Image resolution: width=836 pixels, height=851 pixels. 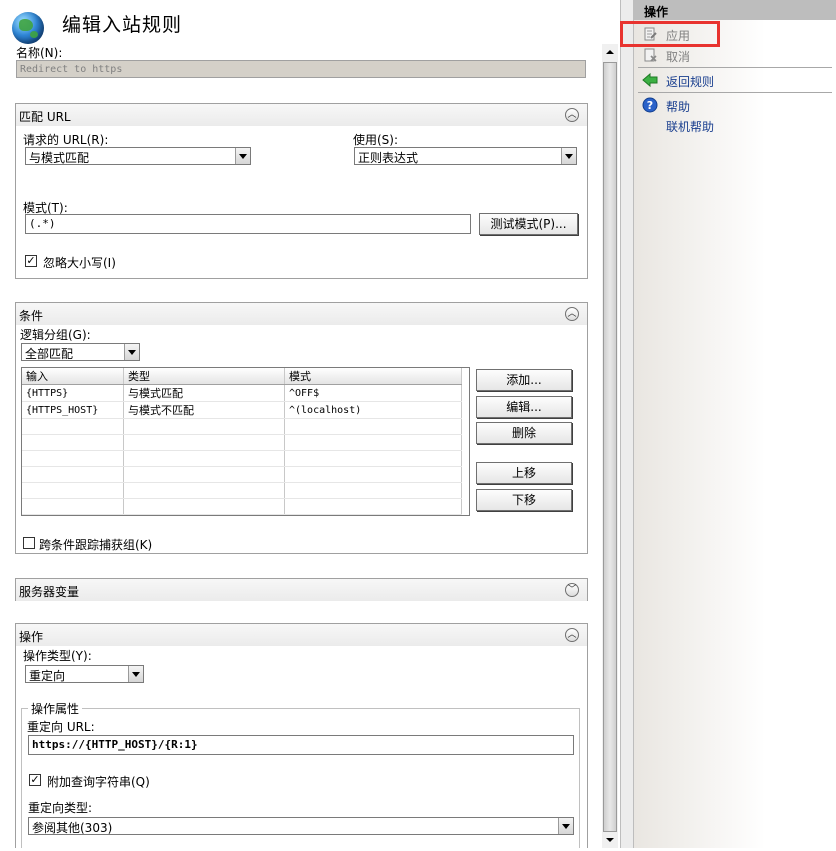 What do you see at coordinates (204, 376) in the screenshot?
I see `column-header-type: 类型` at bounding box center [204, 376].